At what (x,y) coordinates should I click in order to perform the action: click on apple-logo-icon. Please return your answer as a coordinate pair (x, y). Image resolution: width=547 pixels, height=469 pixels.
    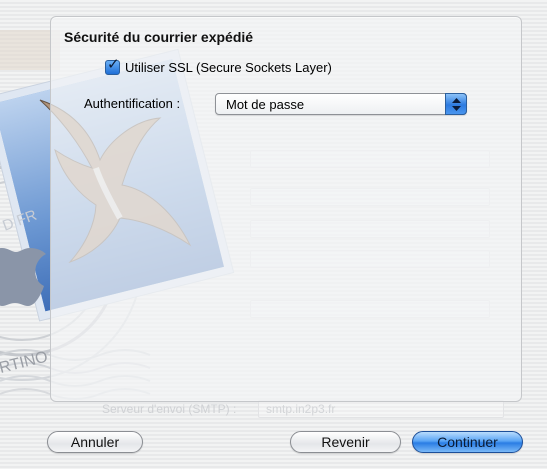
    Looking at the image, I should click on (23, 277).